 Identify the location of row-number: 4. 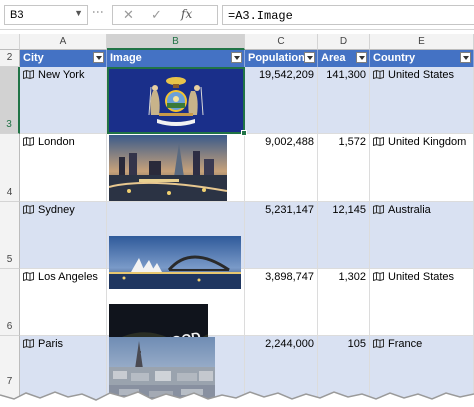
(9, 192).